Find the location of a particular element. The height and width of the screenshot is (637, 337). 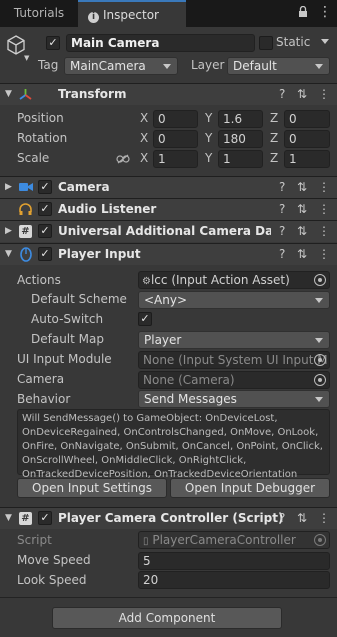

rotation-y-label: Y is located at coordinates (208, 138).